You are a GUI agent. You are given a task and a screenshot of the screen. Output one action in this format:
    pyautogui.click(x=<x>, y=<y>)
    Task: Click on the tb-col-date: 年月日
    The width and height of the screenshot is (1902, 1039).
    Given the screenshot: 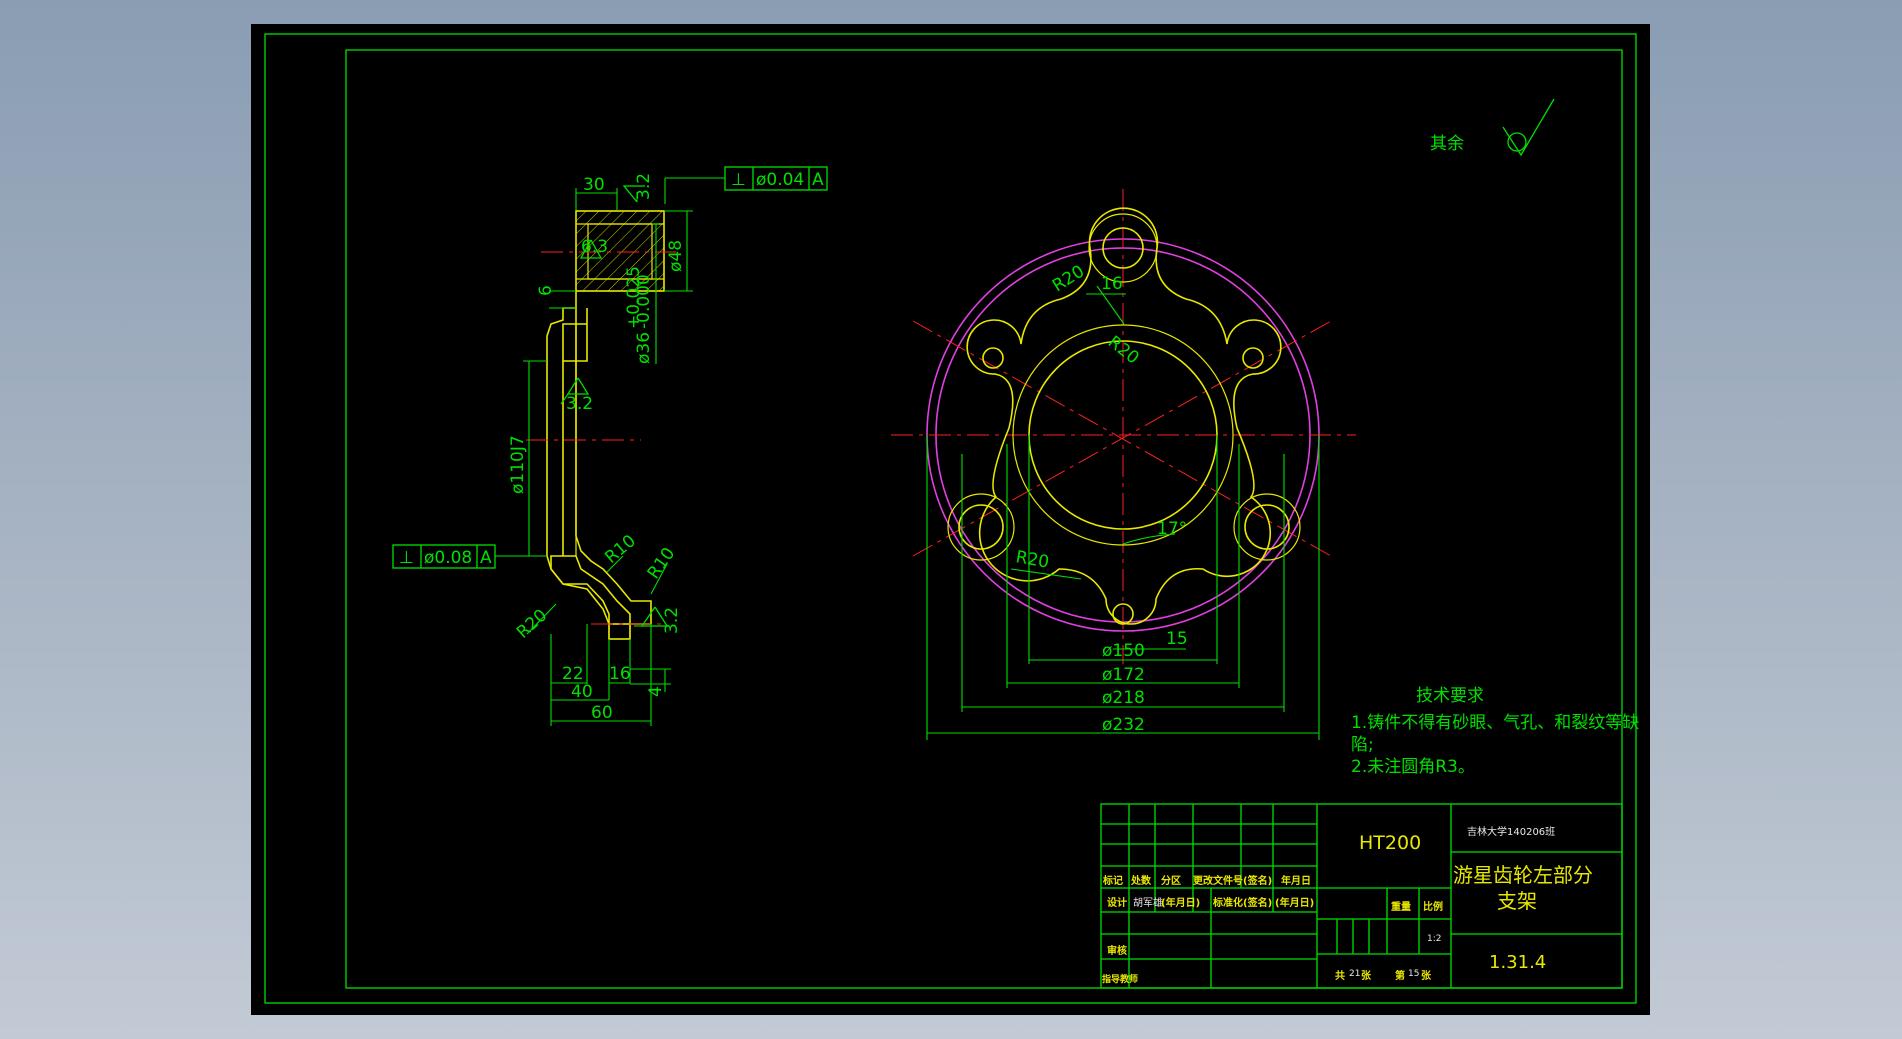 What is the action you would take?
    pyautogui.click(x=1296, y=880)
    